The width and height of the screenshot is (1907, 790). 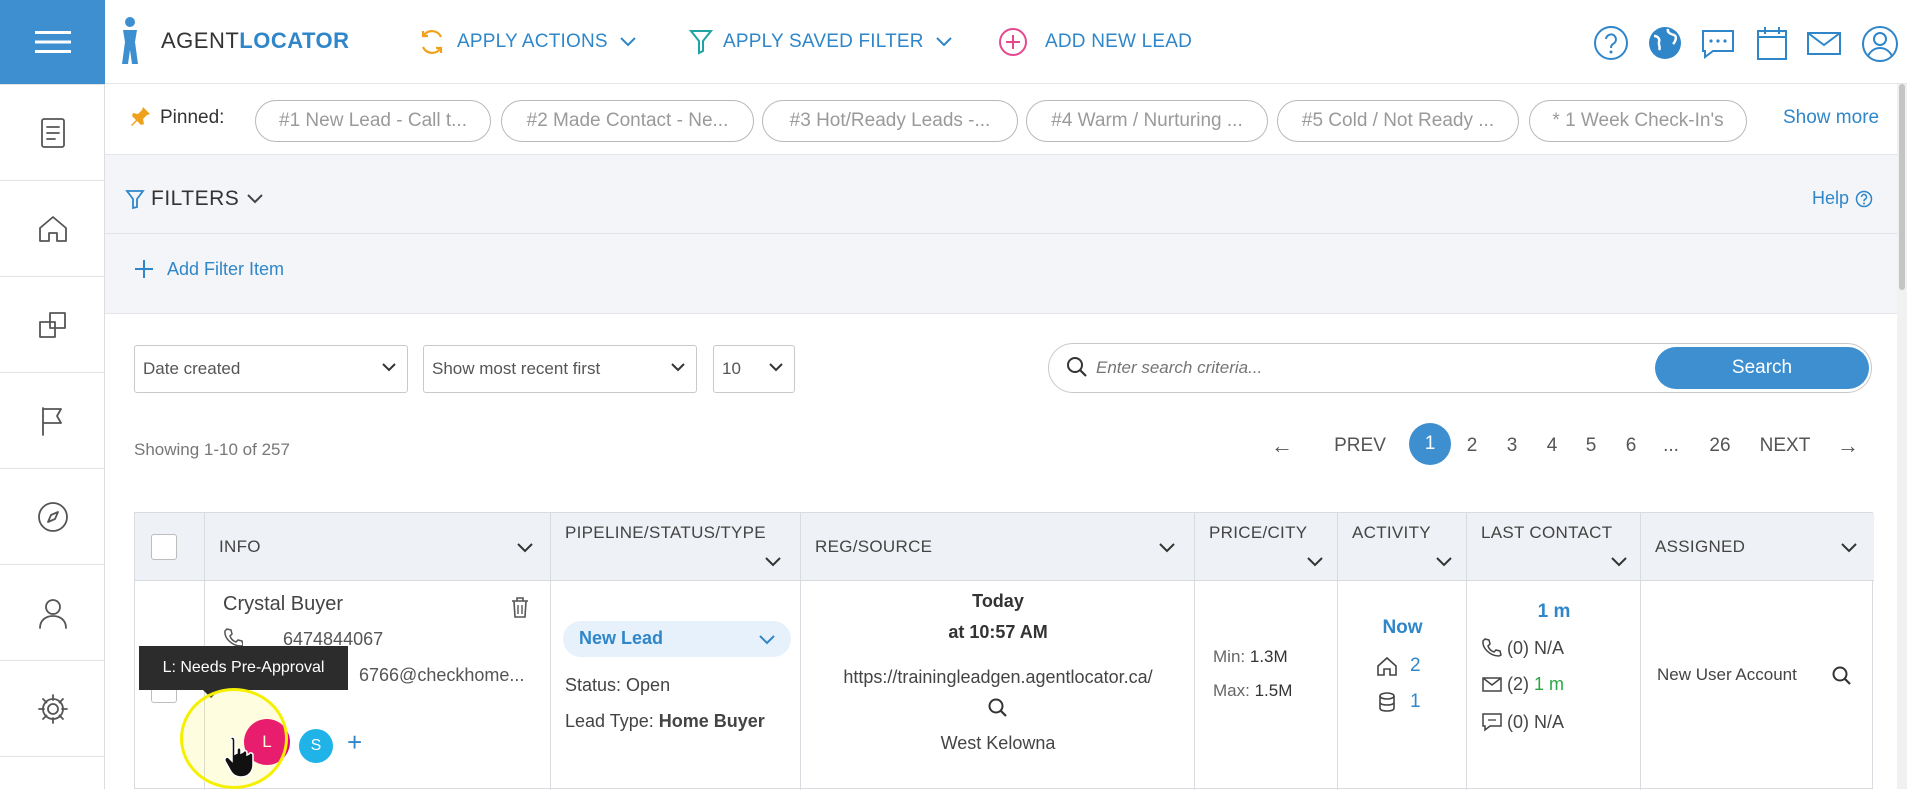 I want to click on apply-actions-button: APPLY ACTIONS, so click(x=527, y=42).